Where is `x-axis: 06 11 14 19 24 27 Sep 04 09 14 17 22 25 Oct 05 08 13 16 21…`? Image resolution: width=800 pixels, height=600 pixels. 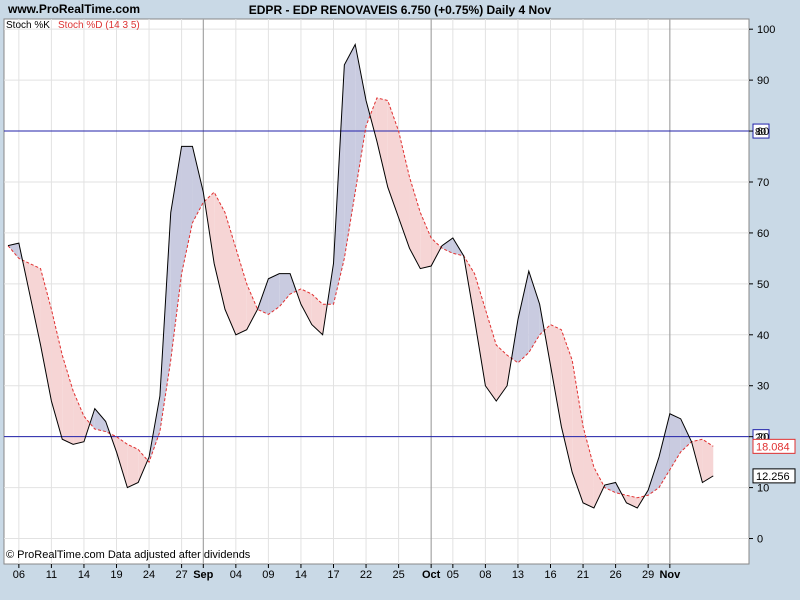 x-axis: 06 11 14 19 24 27 Sep 04 09 14 17 22 25 Oct 05 08 13 16 21… is located at coordinates (347, 572).